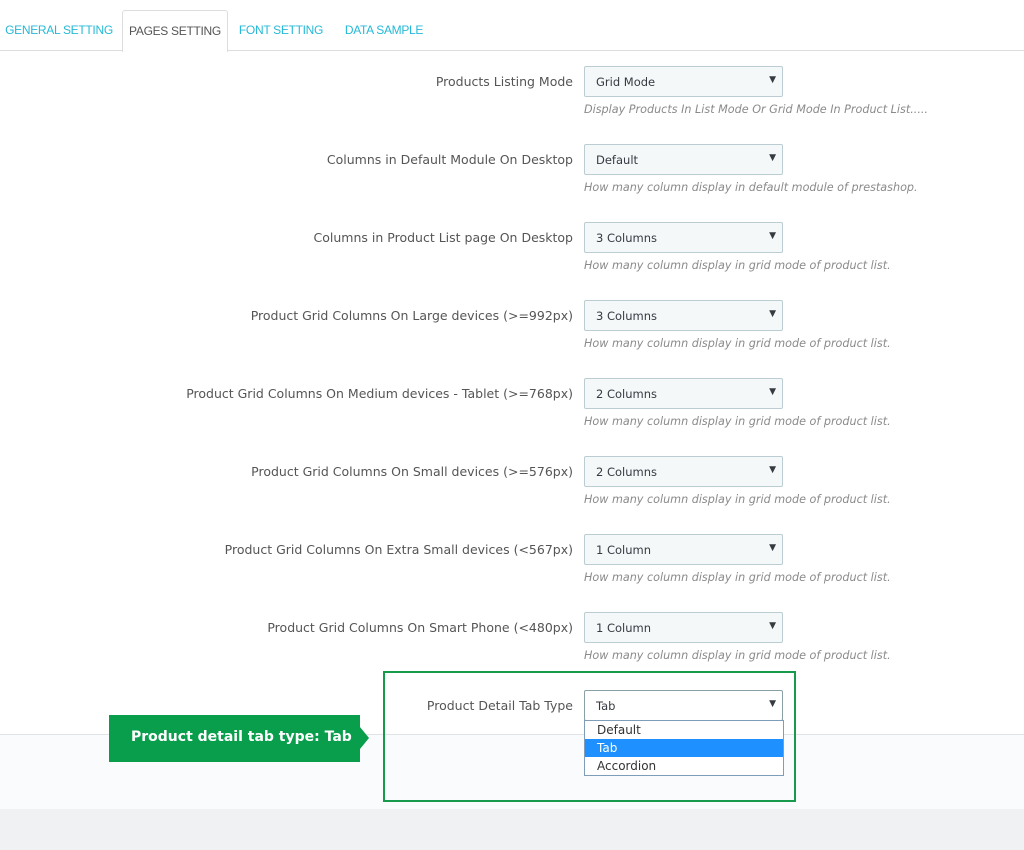 Image resolution: width=1024 pixels, height=850 pixels. What do you see at coordinates (281, 30) in the screenshot?
I see `tab-font-setting: FONT SETTING` at bounding box center [281, 30].